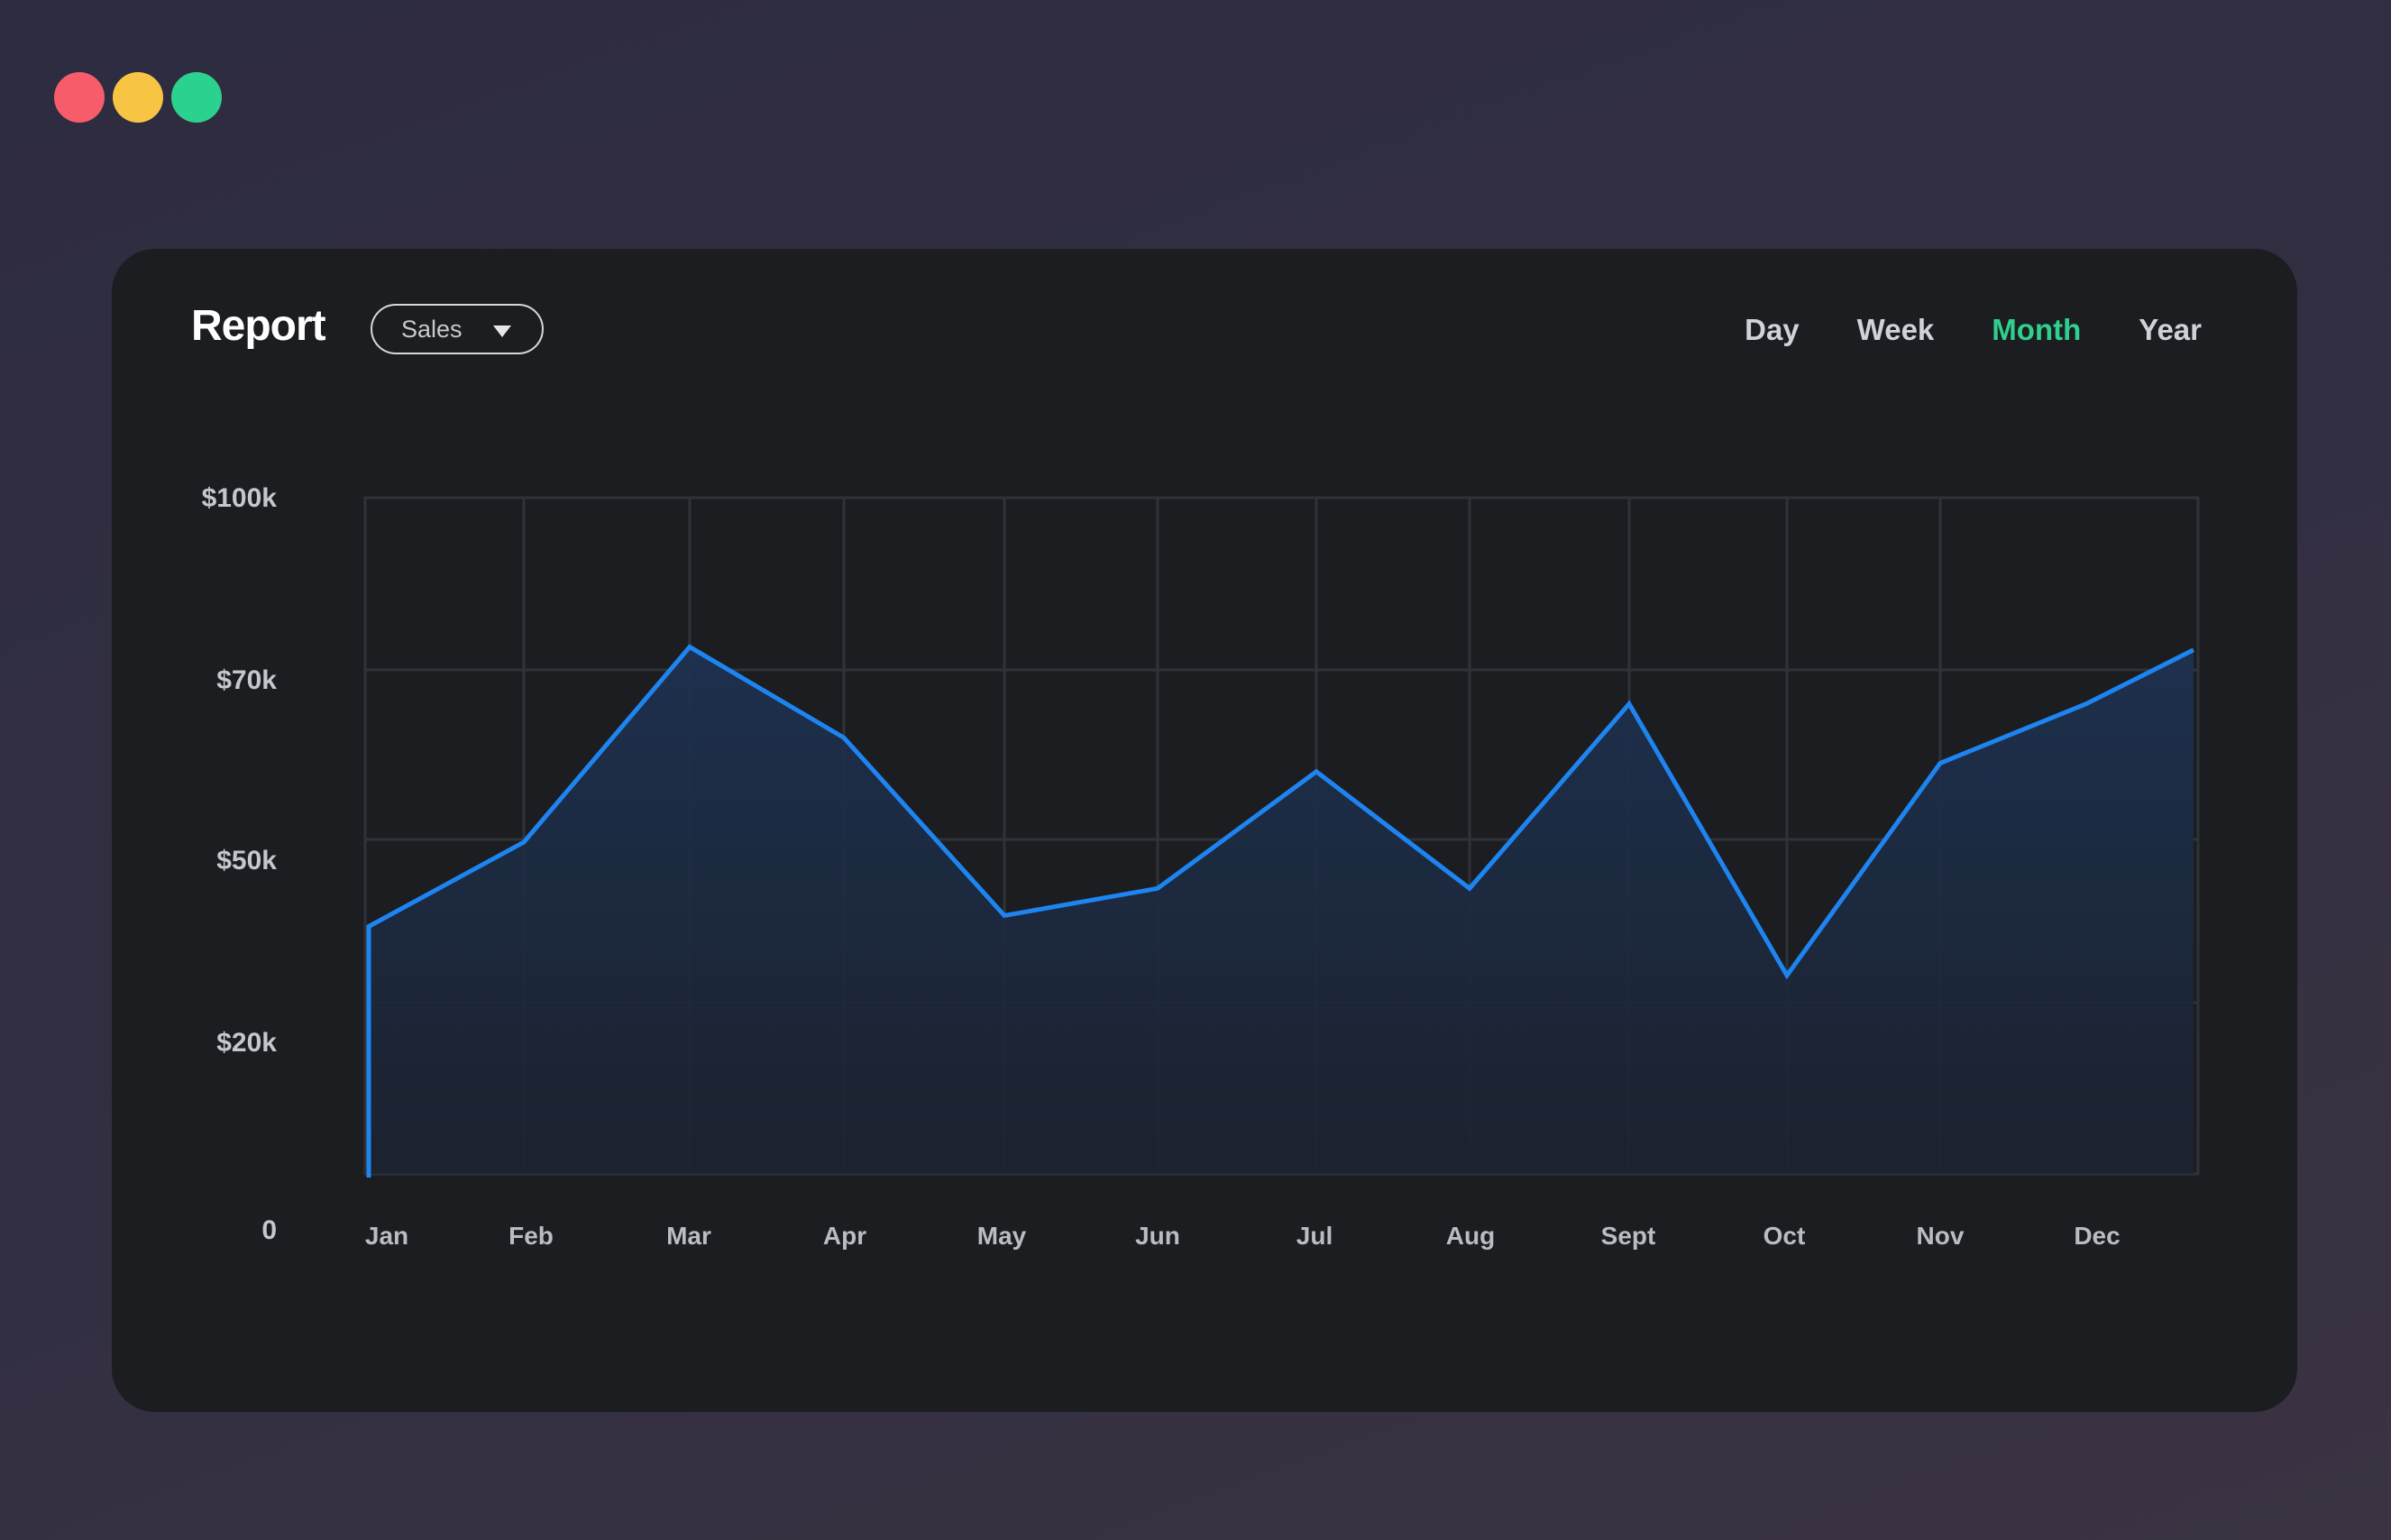 The width and height of the screenshot is (2391, 1540). I want to click on y-tick-label: $50k, so click(247, 860).